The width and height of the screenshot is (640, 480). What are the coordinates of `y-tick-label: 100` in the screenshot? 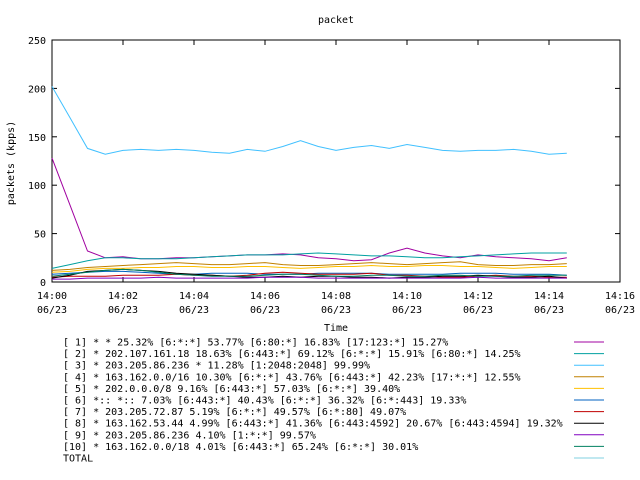 It's located at (37, 186).